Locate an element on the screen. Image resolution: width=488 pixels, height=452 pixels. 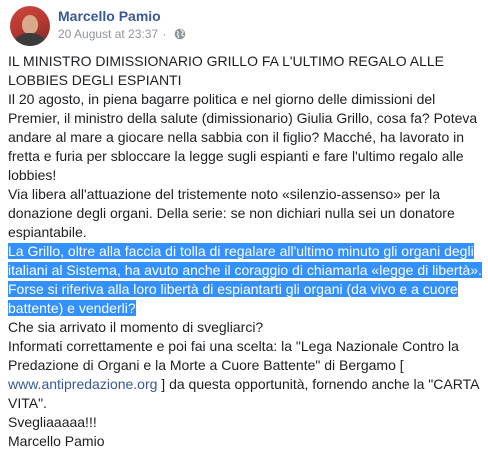
post-timestamp: 20 August at 23:37 is located at coordinates (108, 34).